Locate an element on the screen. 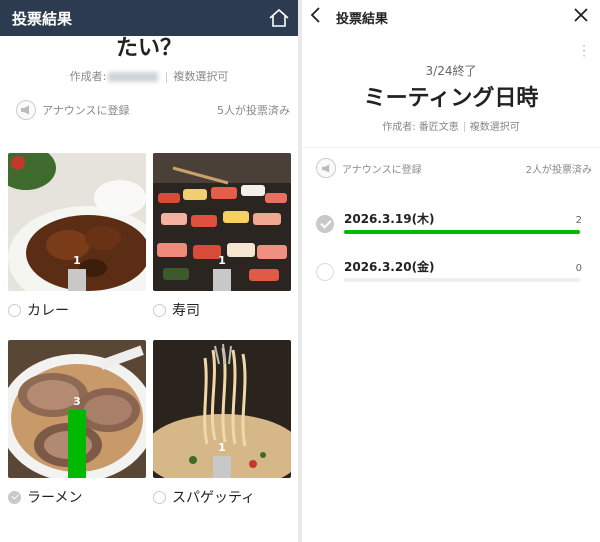  option-label: 2026.3.19(木) is located at coordinates (389, 219).